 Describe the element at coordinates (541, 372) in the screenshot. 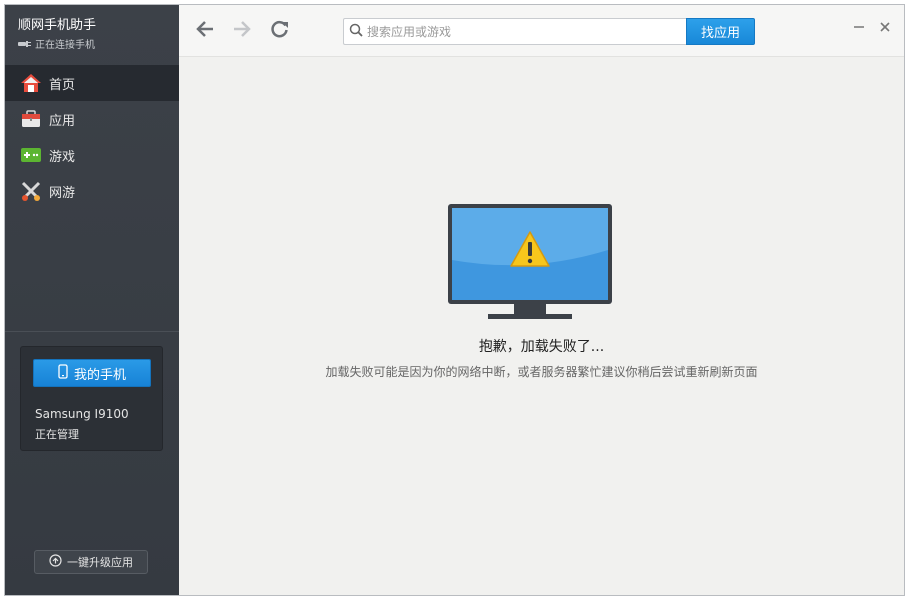

I see `error-description: 加载失败可能是因为你的网络中断，或者服务器繁忙建议你稍后尝试重新刷新页面` at that location.